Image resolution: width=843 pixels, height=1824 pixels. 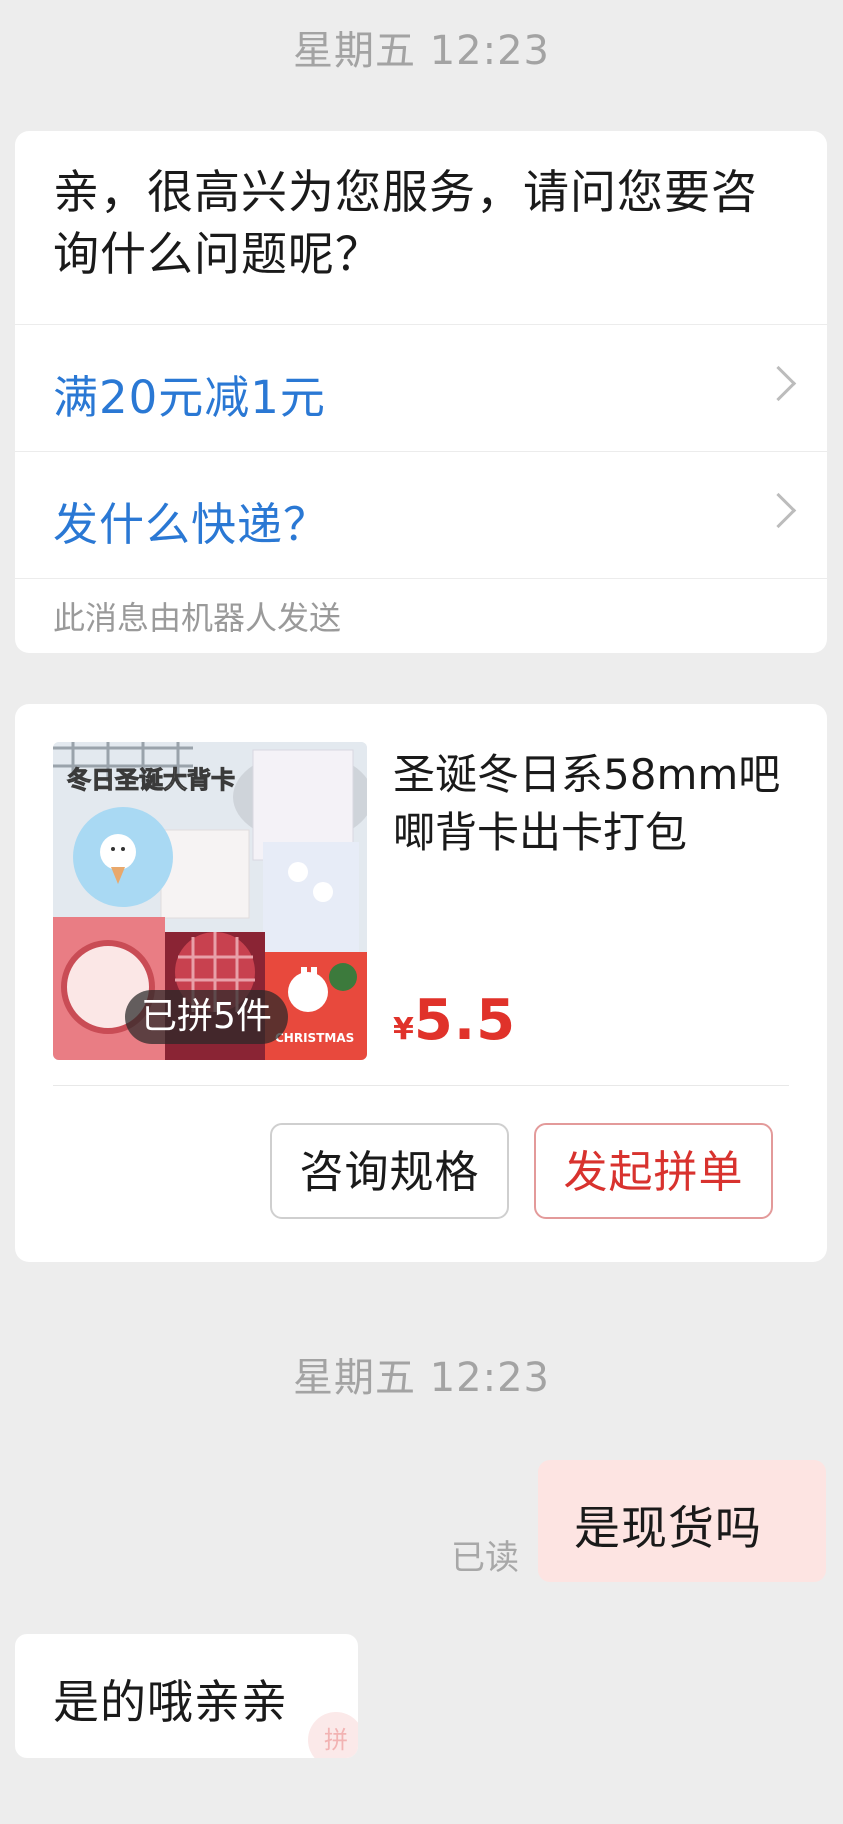 I want to click on bot-greeting-text: 亲，很高兴为您服务，请问您要咨询什么问题呢？, so click(x=405, y=223).